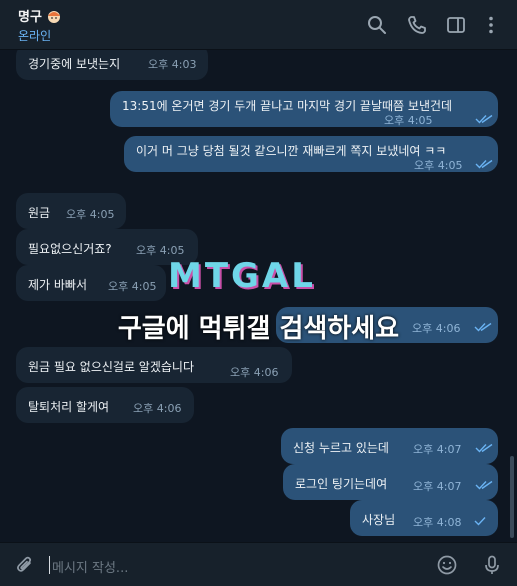 This screenshot has height=586, width=517. Describe the element at coordinates (91, 283) in the screenshot. I see `message-incoming: 제가 바빠서 오후 4:05` at that location.